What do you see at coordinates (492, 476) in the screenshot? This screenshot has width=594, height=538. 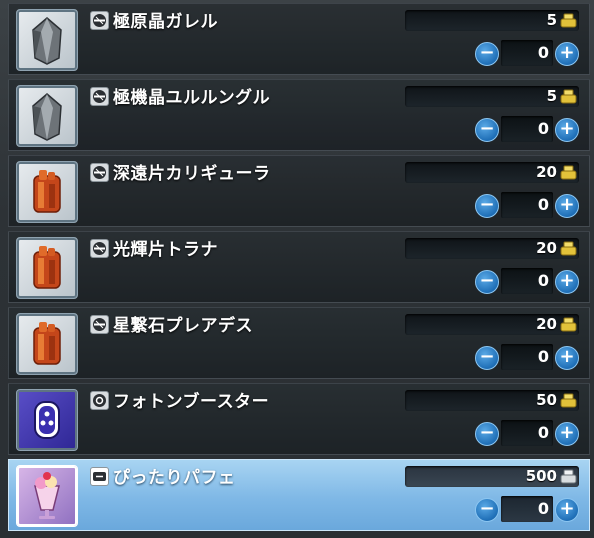 I see `item-price: 500` at bounding box center [492, 476].